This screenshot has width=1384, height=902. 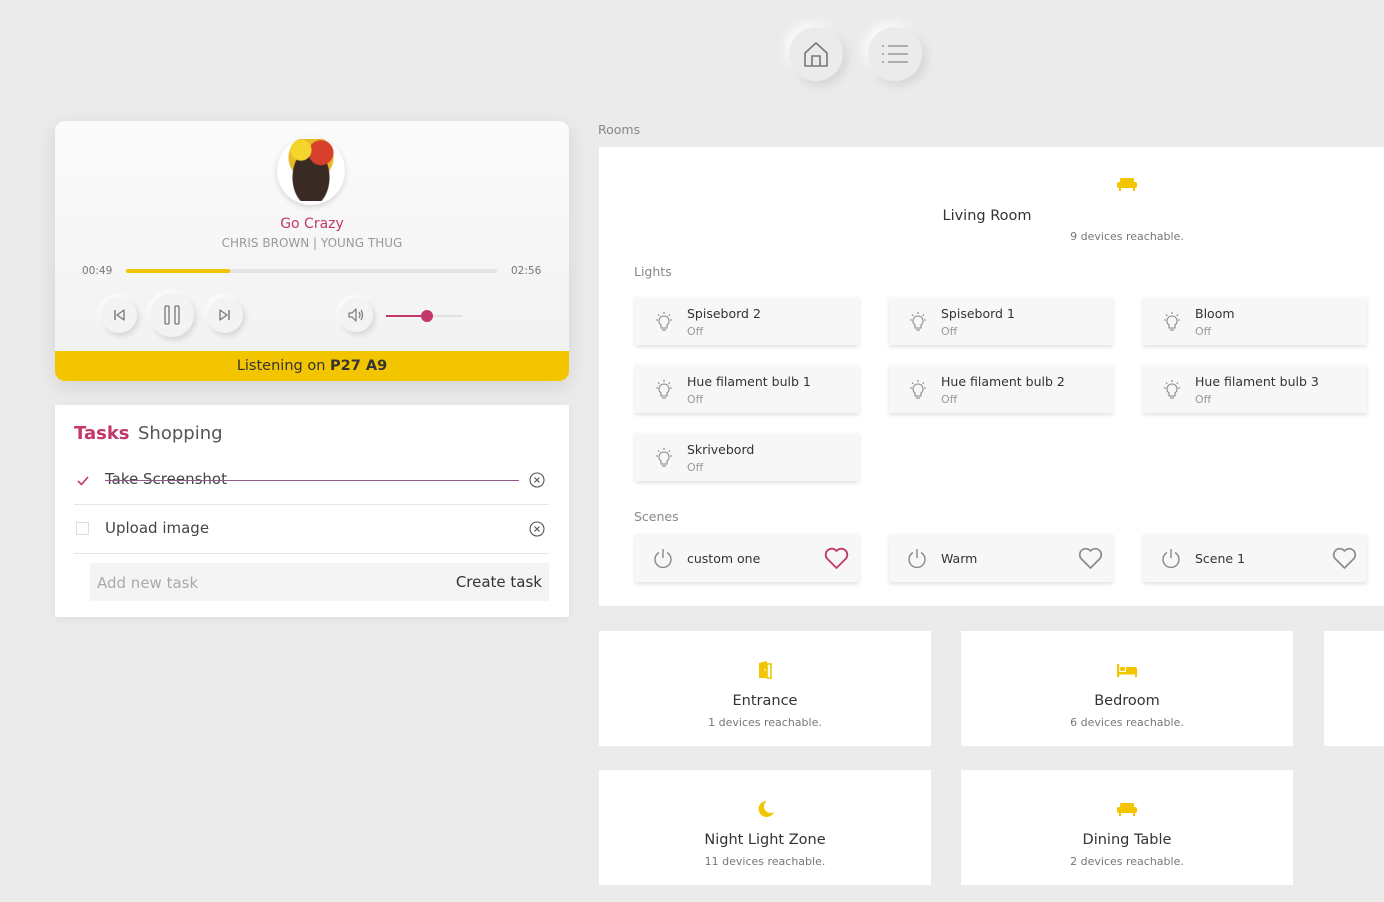 I want to click on scenes-label: Scenes, so click(x=656, y=516).